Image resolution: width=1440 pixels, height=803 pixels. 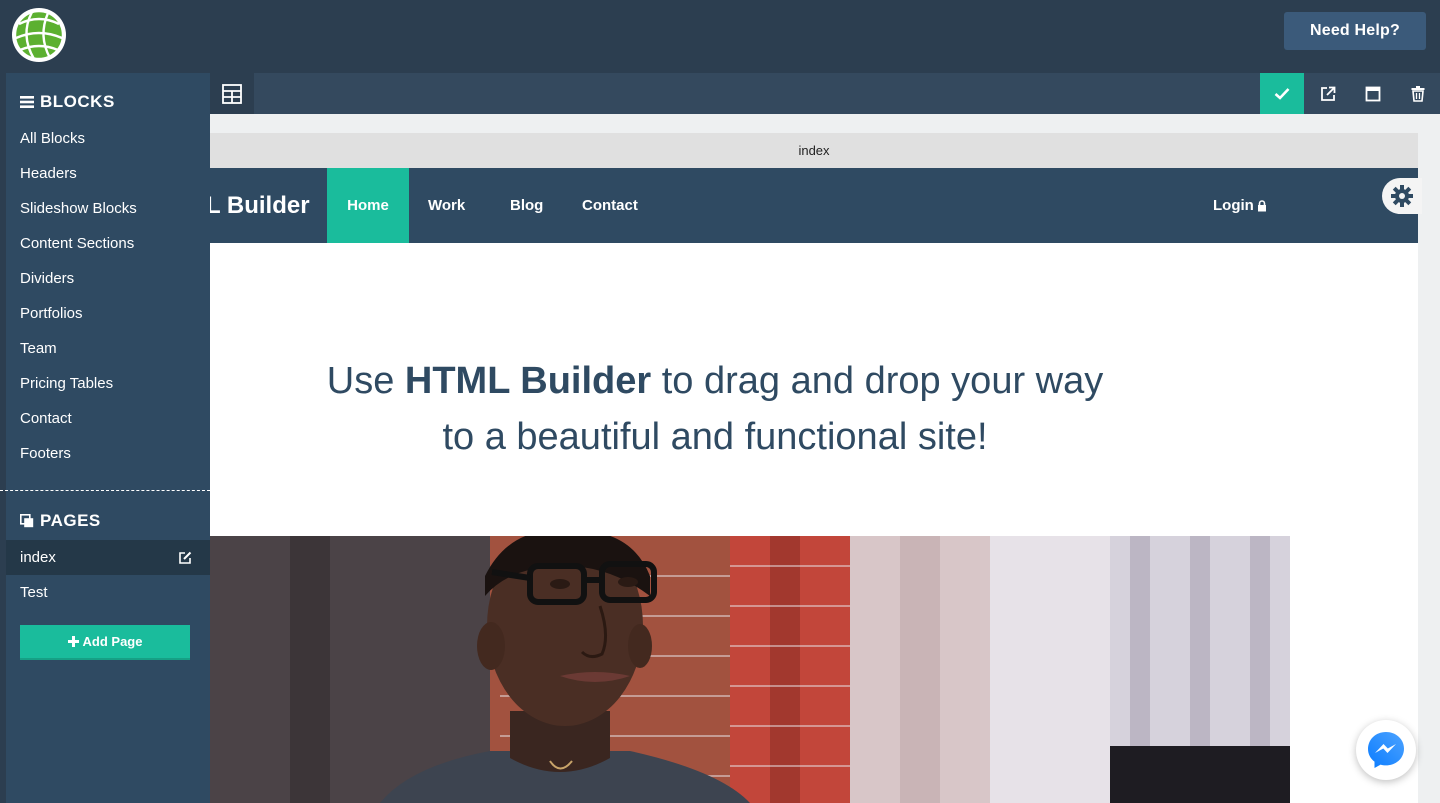 I want to click on add-page-label: Add Page, so click(x=112, y=641).